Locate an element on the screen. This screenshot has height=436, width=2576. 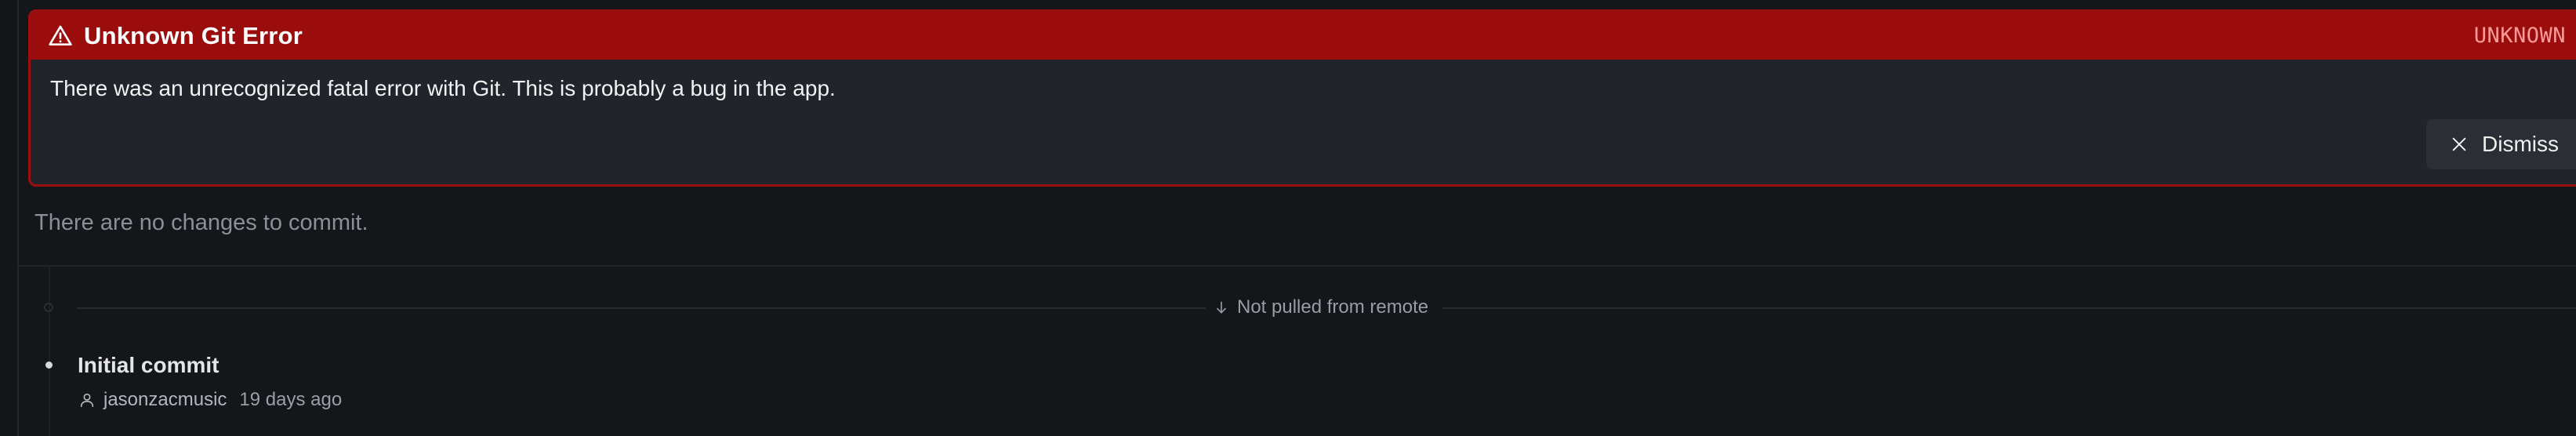
commit-author: jasonzacmusic is located at coordinates (165, 399).